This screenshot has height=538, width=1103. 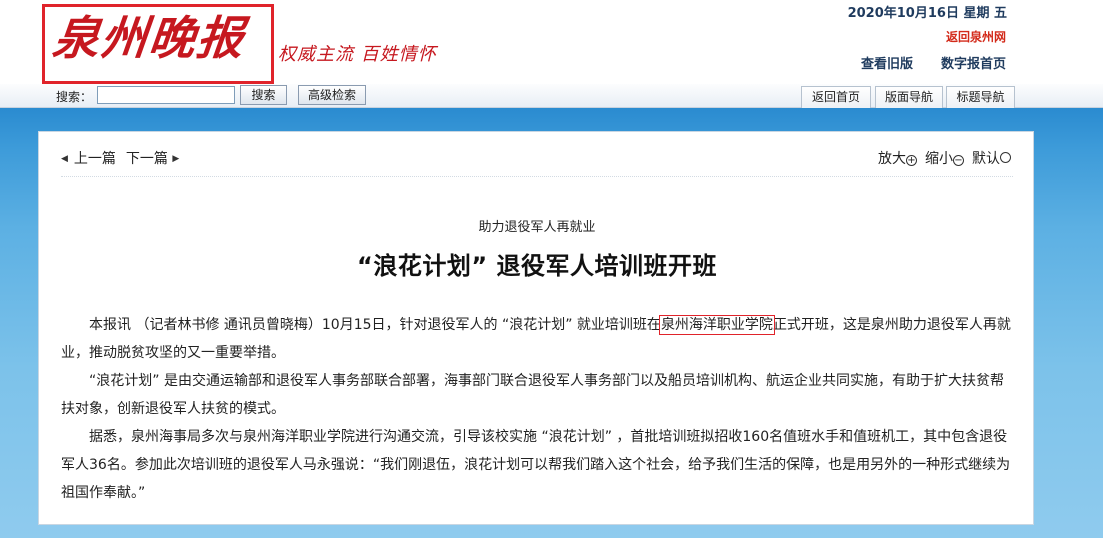 What do you see at coordinates (357, 54) in the screenshot?
I see `slogan: 权威主流 百姓情怀` at bounding box center [357, 54].